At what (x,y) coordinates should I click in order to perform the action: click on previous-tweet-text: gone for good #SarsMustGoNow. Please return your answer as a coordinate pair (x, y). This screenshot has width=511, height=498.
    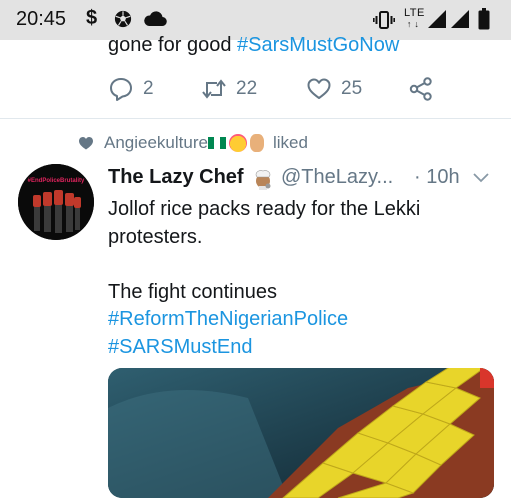
    Looking at the image, I should click on (253, 45).